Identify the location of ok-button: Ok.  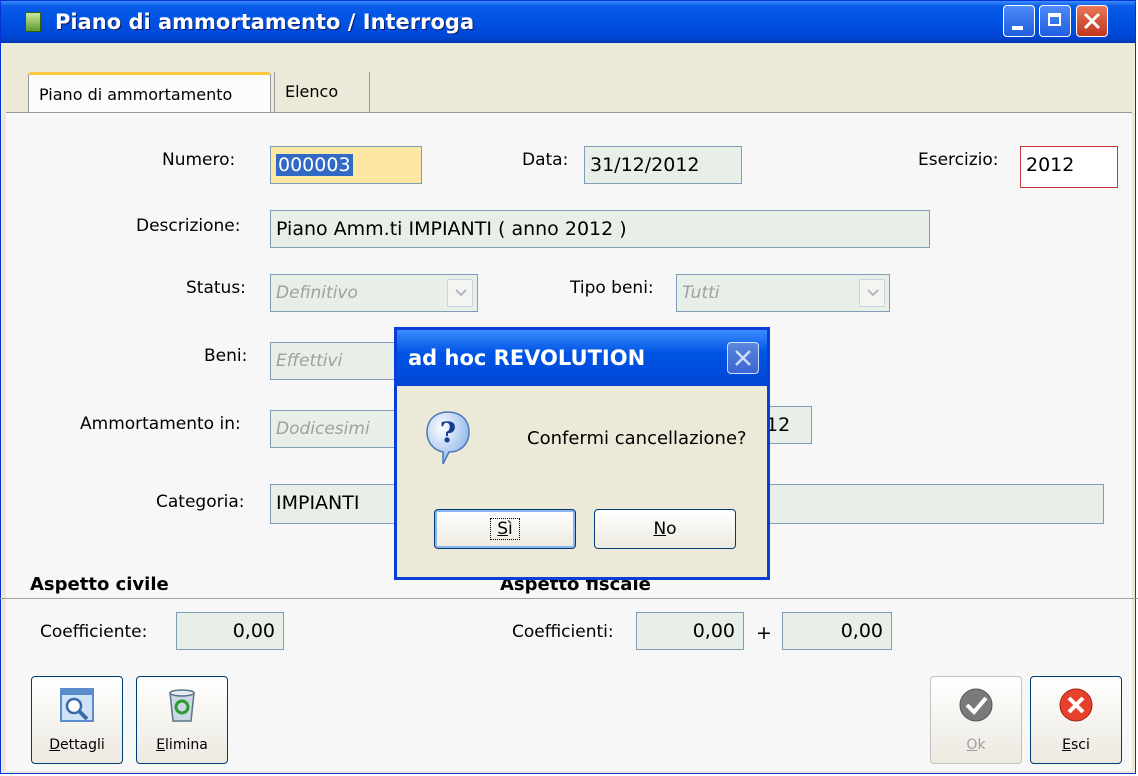
(976, 720).